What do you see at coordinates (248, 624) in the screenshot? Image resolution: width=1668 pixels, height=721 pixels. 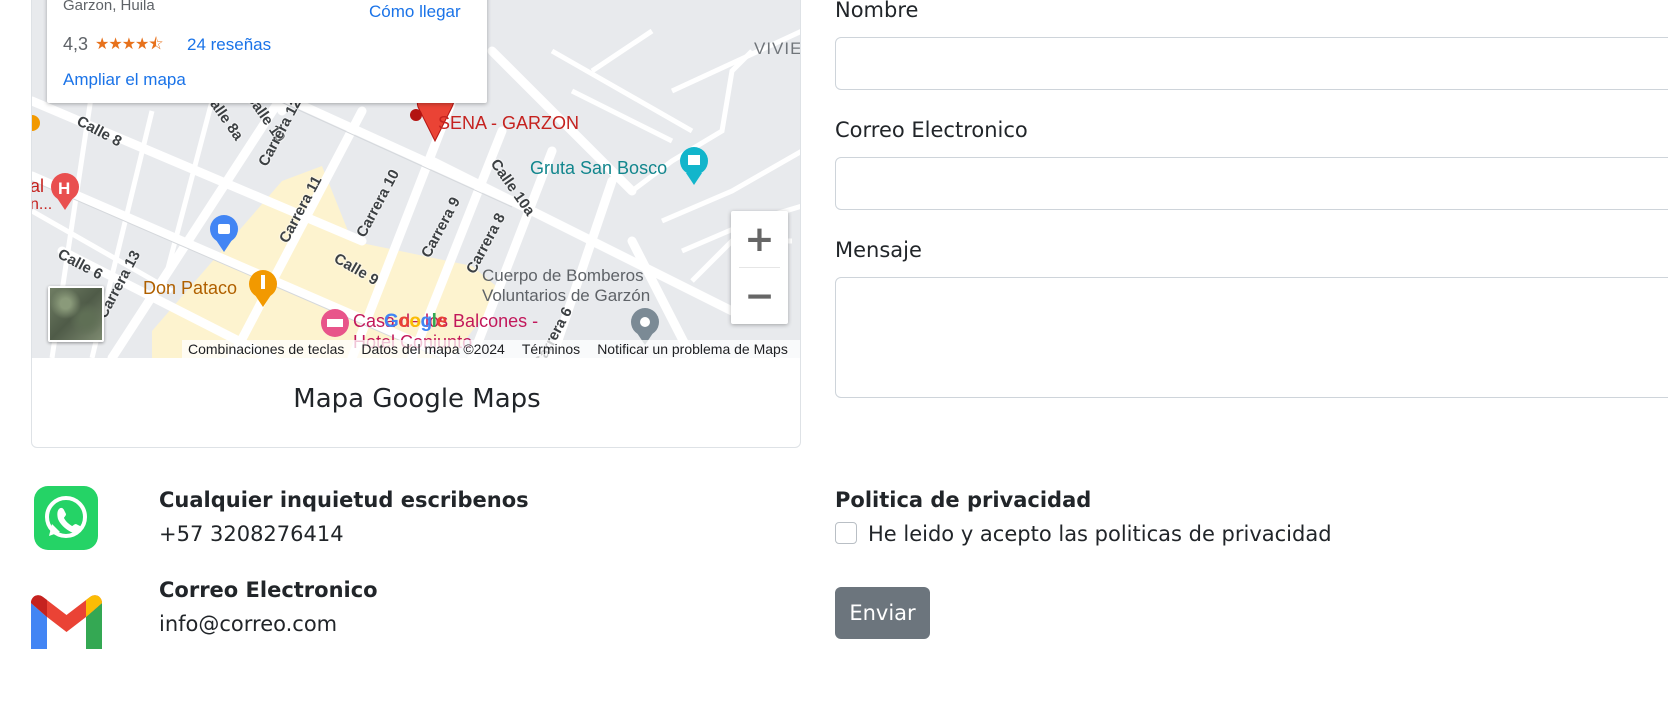 I see `email-contact-value: info@correo.com` at bounding box center [248, 624].